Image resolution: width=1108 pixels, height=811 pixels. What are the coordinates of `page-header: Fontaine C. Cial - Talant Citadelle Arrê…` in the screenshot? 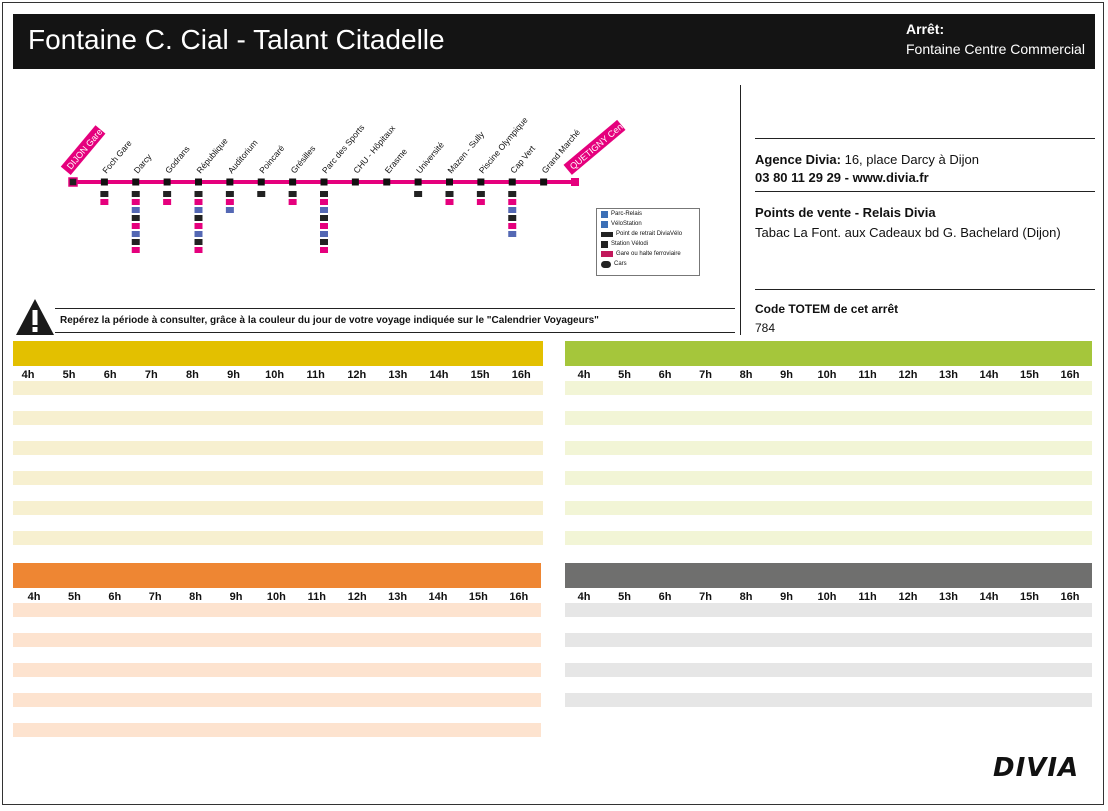 It's located at (554, 41).